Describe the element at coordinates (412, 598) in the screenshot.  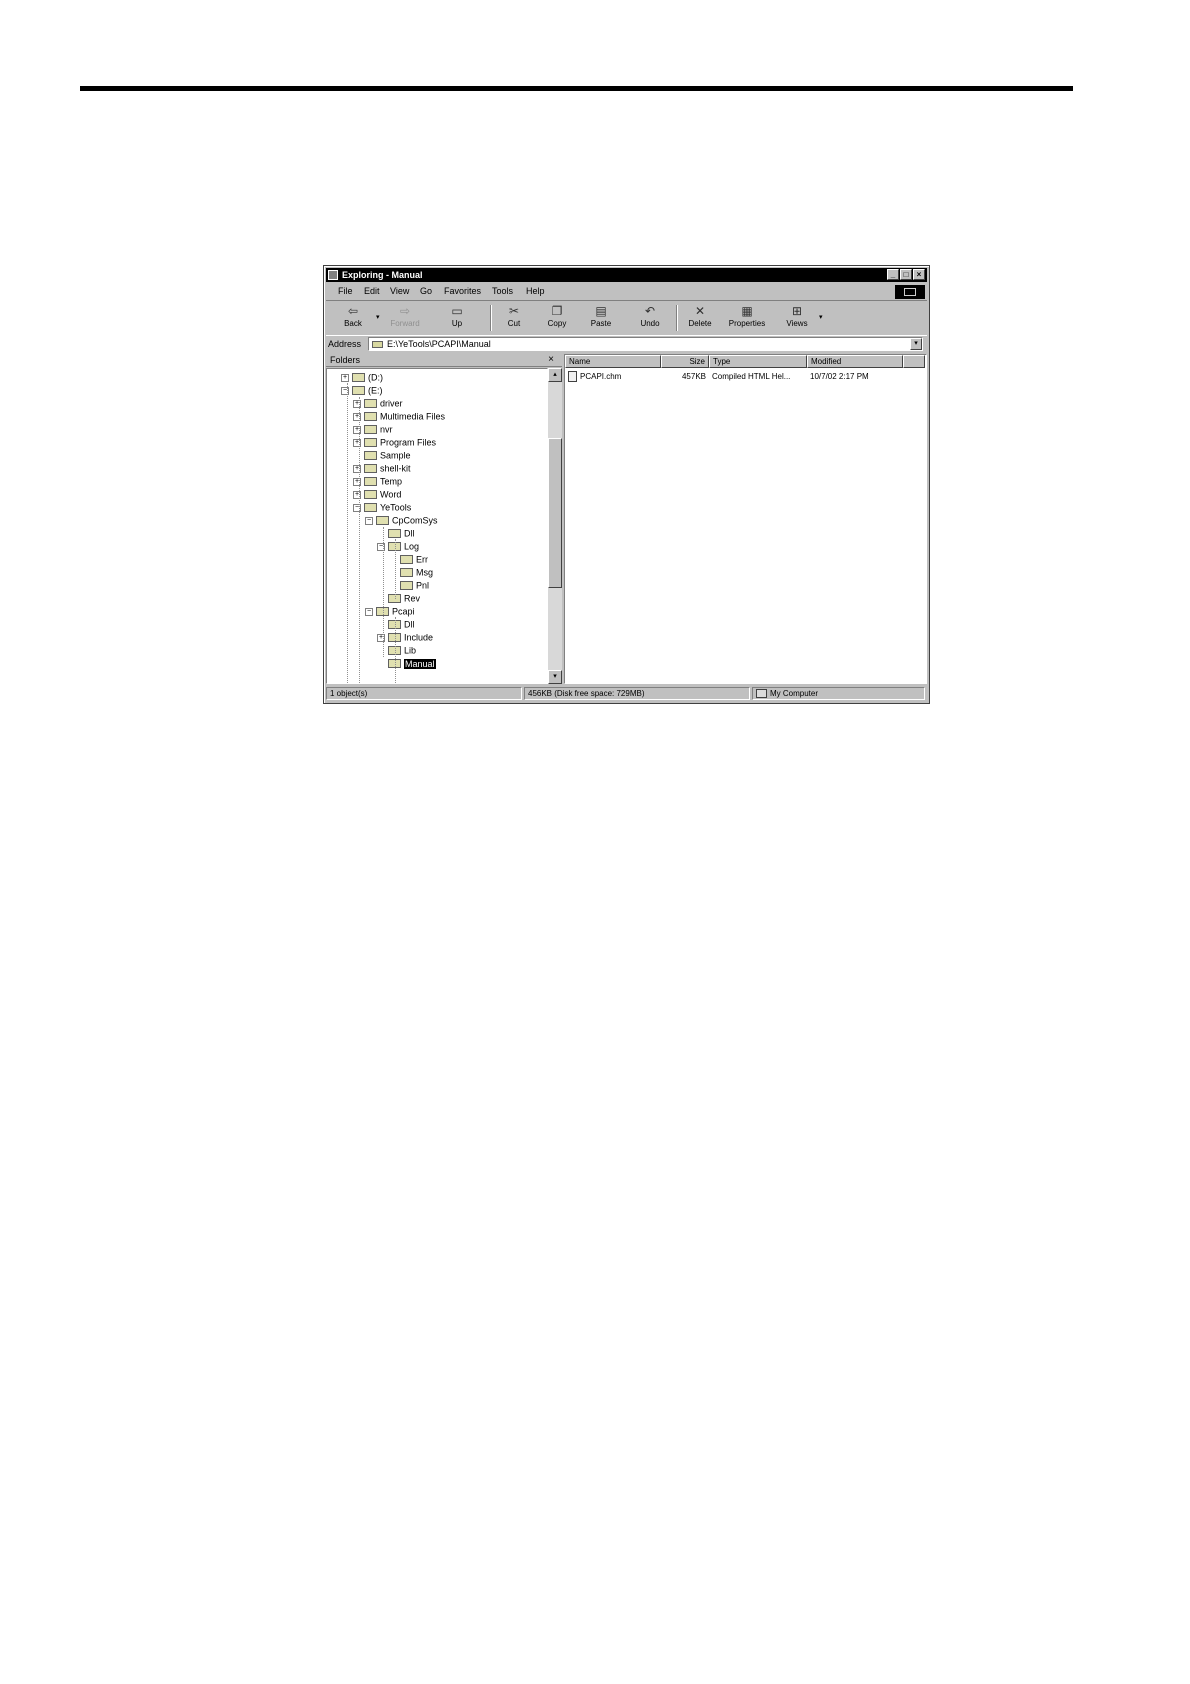
I see `tree-item-label: Rev` at that location.